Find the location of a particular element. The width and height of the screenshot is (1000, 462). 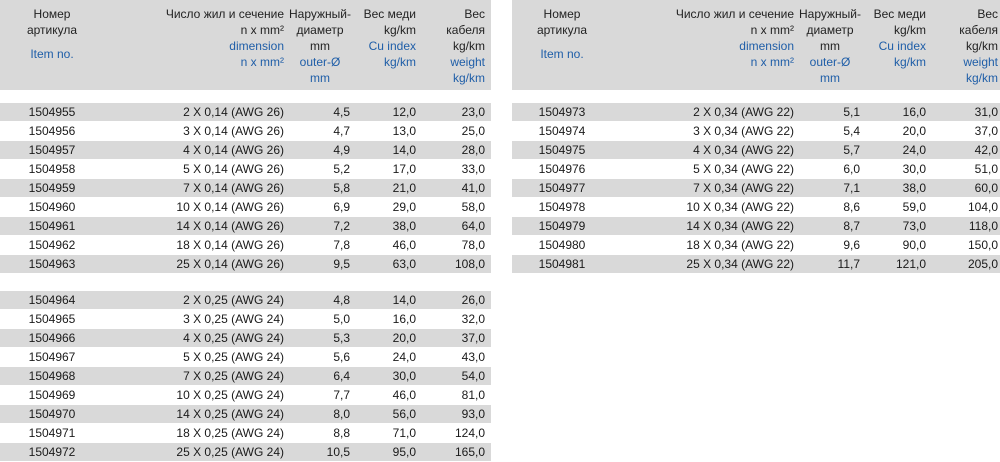

cell-dimension: 18 X 0,34 (AWG 22) is located at coordinates (740, 245).